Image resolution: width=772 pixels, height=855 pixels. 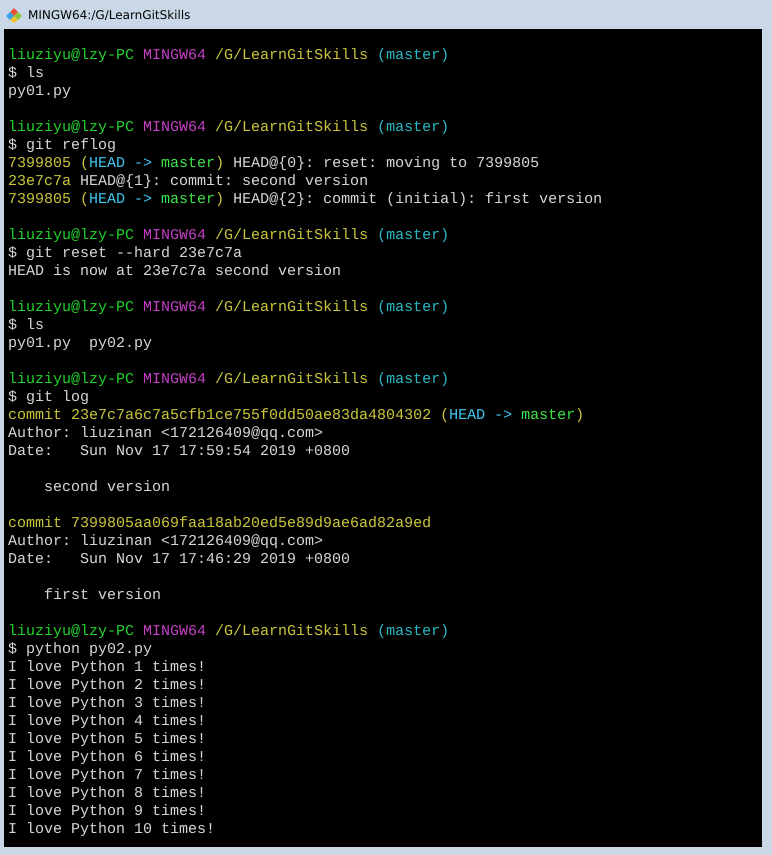 What do you see at coordinates (417, 199) in the screenshot?
I see `terminal-text: HEAD@{2}: commit (initial): first version` at bounding box center [417, 199].